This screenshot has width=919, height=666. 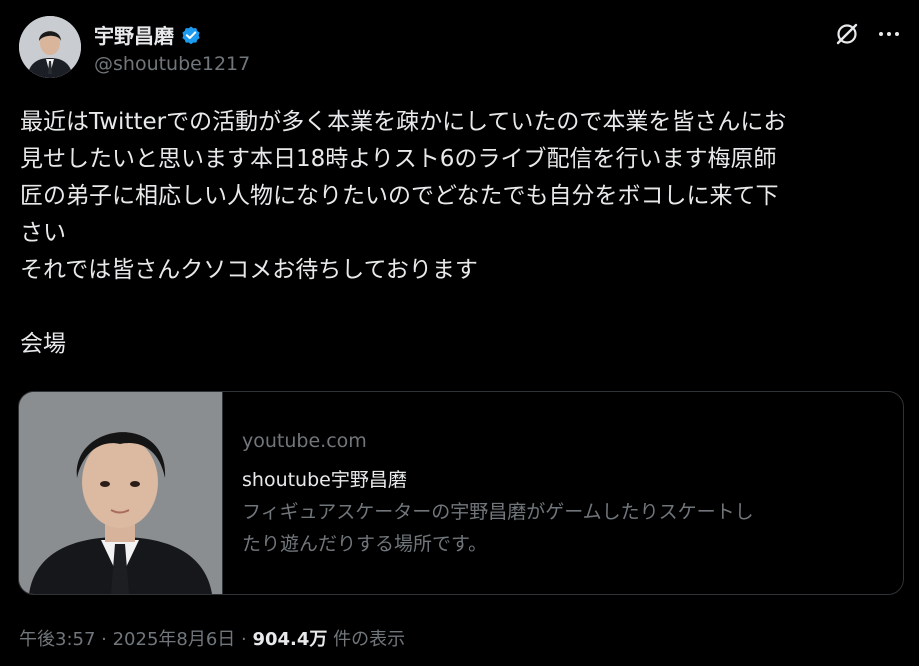 I want to click on tweet-line: さい, so click(x=43, y=233).